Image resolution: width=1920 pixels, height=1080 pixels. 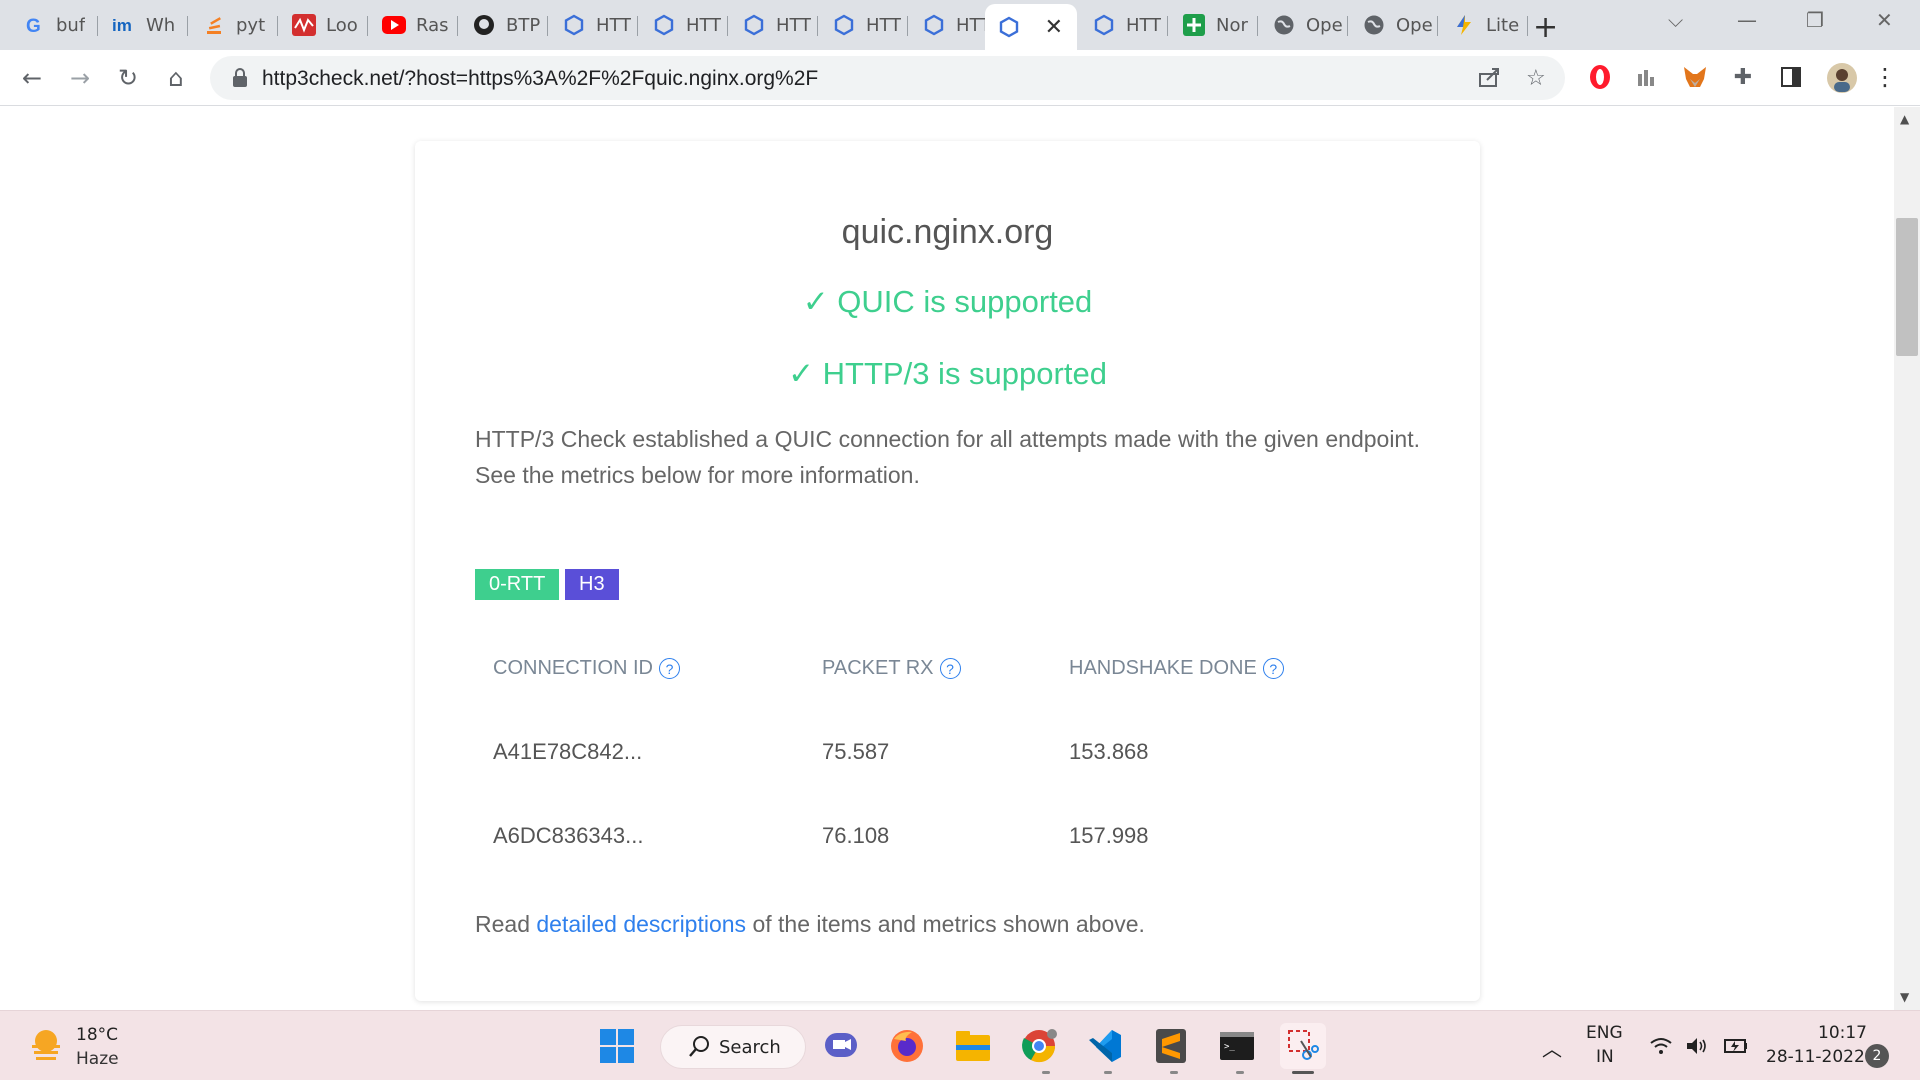 I want to click on language-code: ENG, so click(x=1604, y=1033).